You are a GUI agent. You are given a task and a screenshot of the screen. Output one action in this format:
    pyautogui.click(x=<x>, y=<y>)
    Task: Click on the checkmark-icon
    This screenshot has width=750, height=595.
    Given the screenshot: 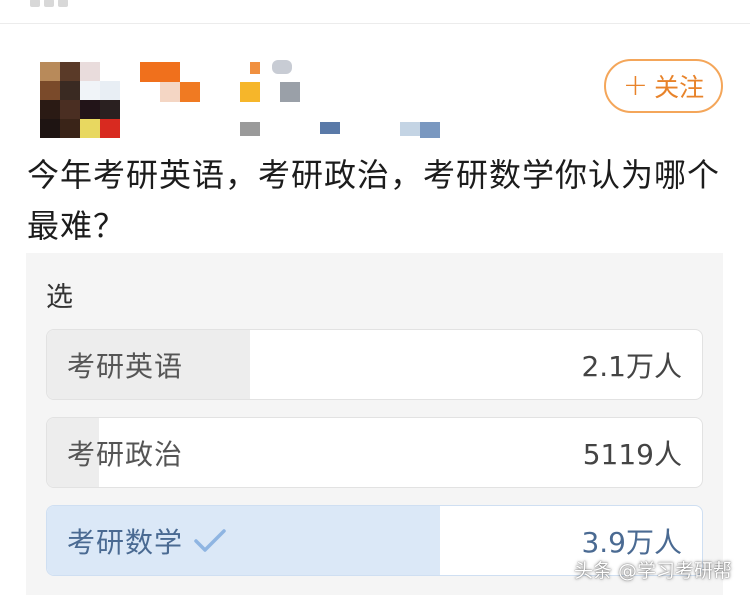 What is the action you would take?
    pyautogui.click(x=210, y=541)
    